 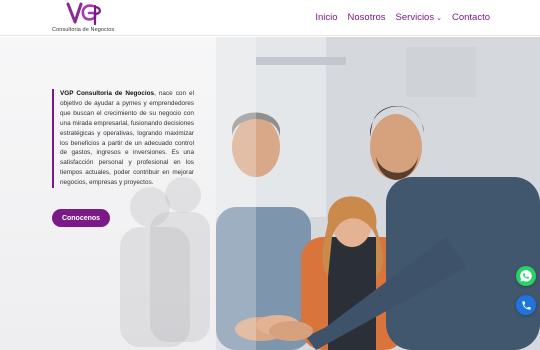 I want to click on nav-item-inicio: Inicio, so click(x=326, y=17).